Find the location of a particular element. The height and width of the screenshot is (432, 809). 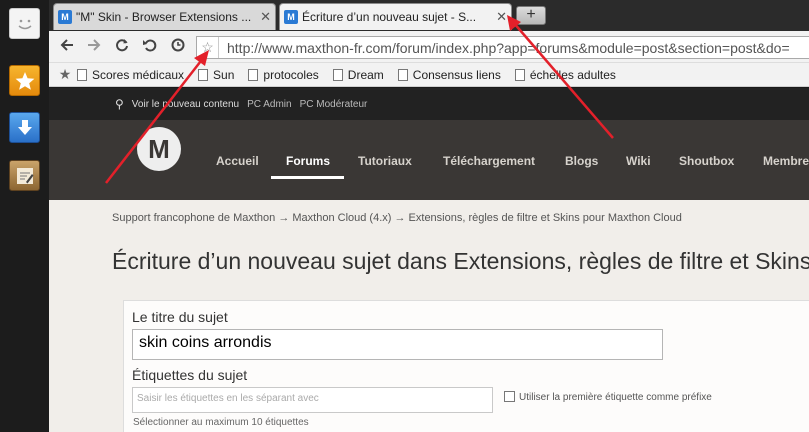

pc-admin-link: PC Admin is located at coordinates (269, 104).